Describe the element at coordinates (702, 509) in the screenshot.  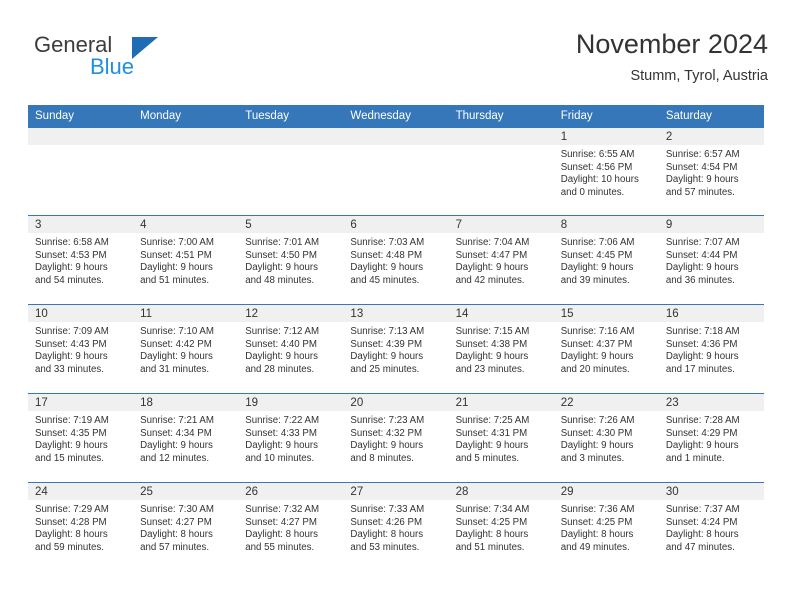
I see `sunrise-time: Sunrise: 7:37 AM` at that location.